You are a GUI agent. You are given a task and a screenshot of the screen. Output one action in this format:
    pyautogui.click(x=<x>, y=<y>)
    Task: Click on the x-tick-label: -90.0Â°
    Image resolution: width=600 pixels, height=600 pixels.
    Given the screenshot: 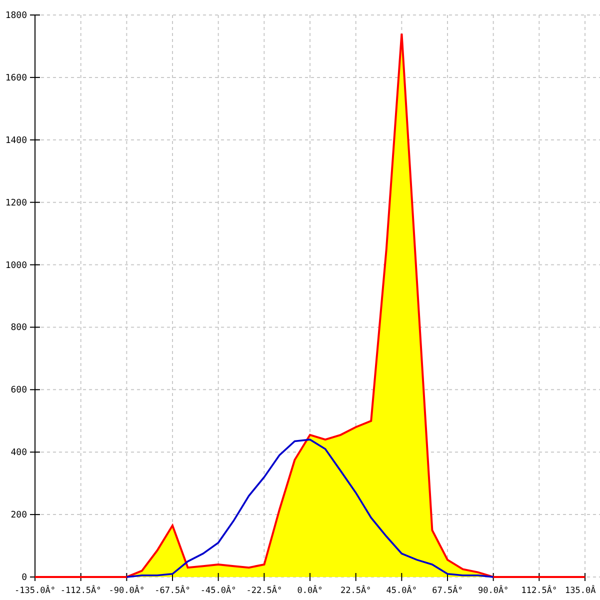 What is the action you would take?
    pyautogui.click(x=126, y=591)
    